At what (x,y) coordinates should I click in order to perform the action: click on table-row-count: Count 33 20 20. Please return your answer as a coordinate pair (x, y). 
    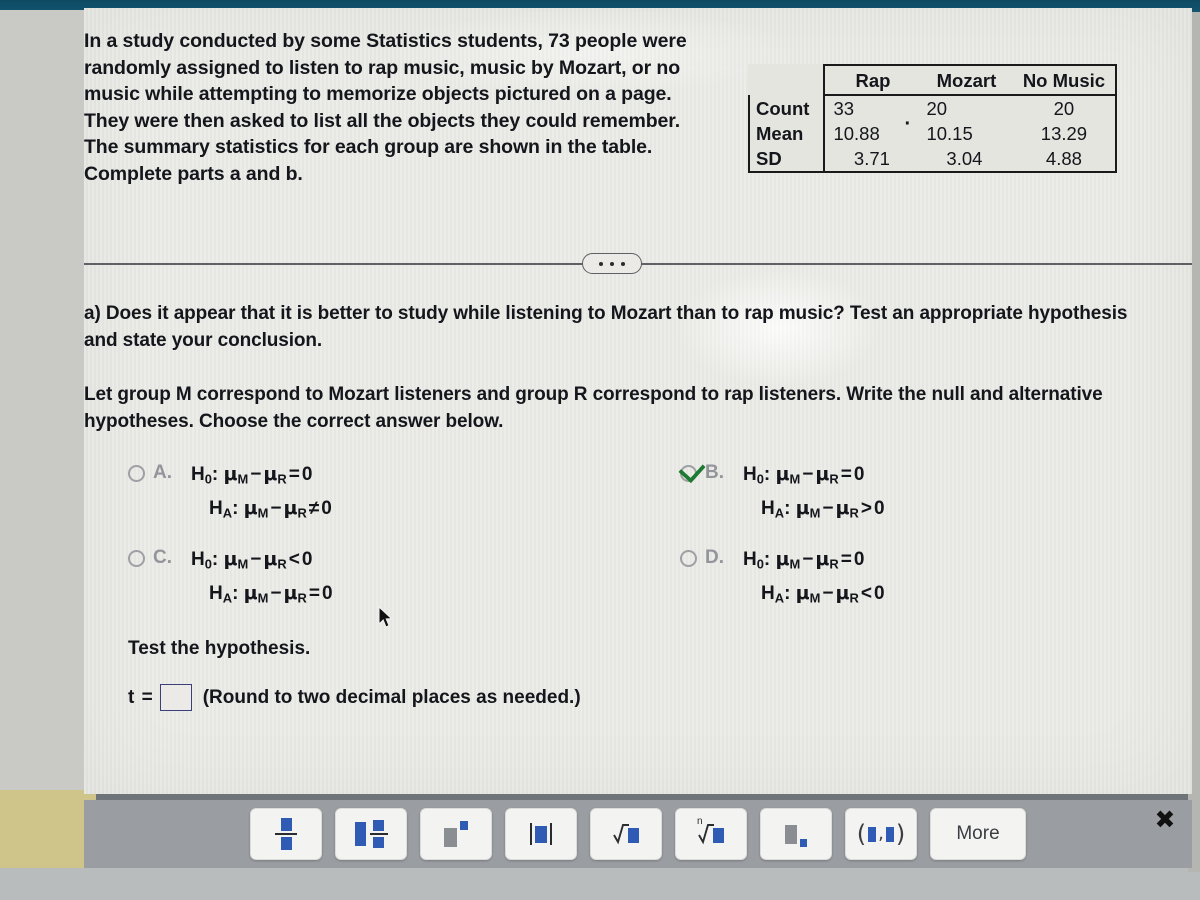
    Looking at the image, I should click on (932, 115).